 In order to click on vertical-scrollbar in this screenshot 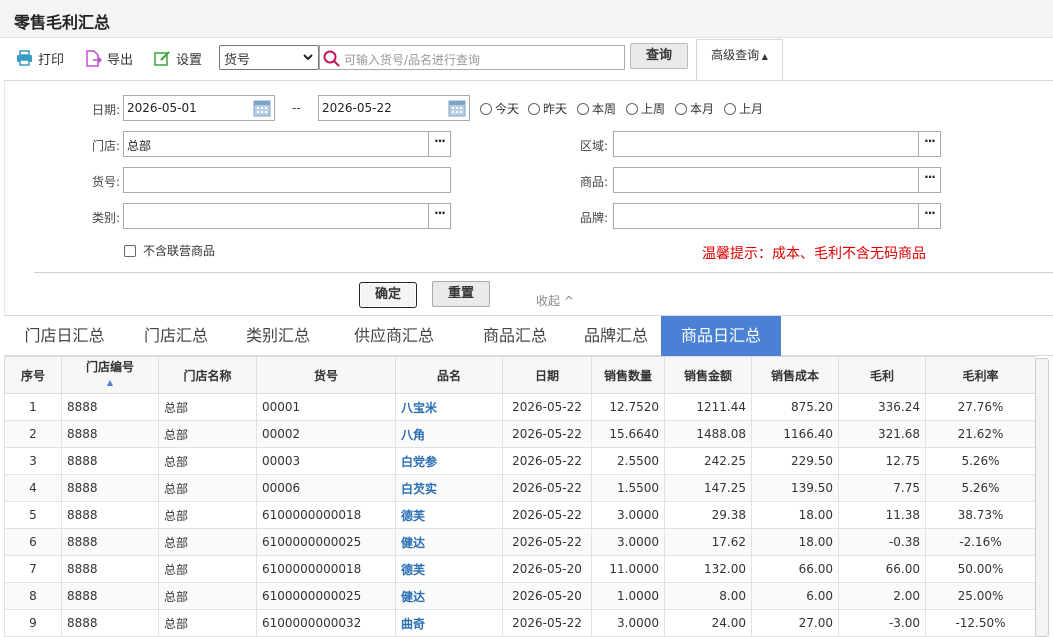, I will do `click(1042, 497)`.